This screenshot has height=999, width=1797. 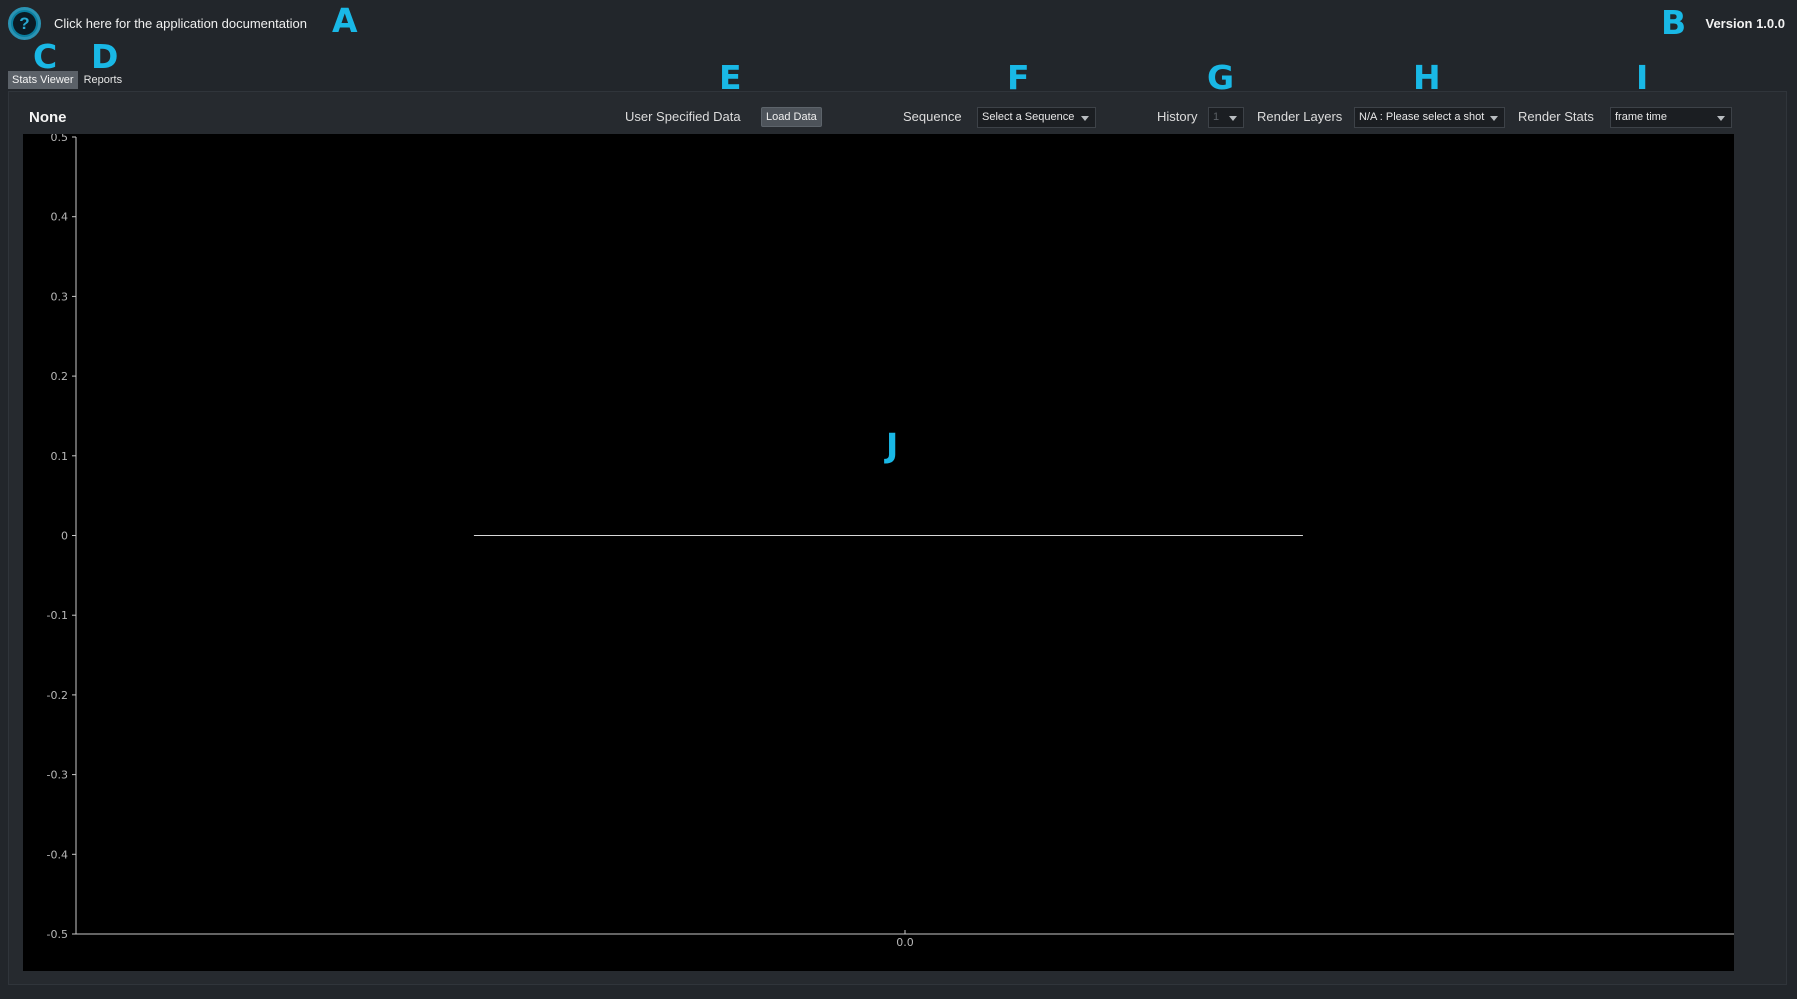 I want to click on x-tick-label: 0.0, so click(x=905, y=942).